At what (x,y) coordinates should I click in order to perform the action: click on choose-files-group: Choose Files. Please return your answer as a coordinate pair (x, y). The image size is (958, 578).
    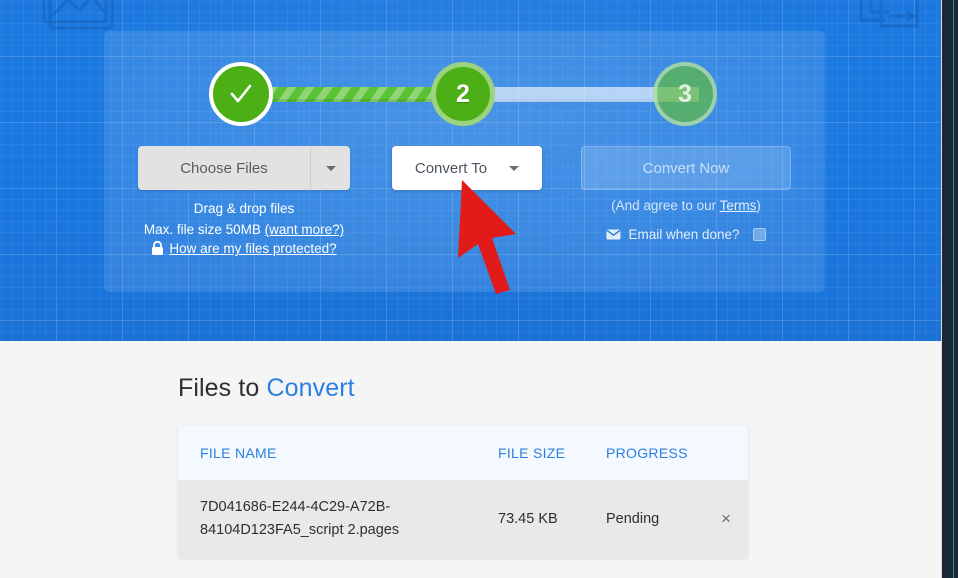
    Looking at the image, I should click on (244, 168).